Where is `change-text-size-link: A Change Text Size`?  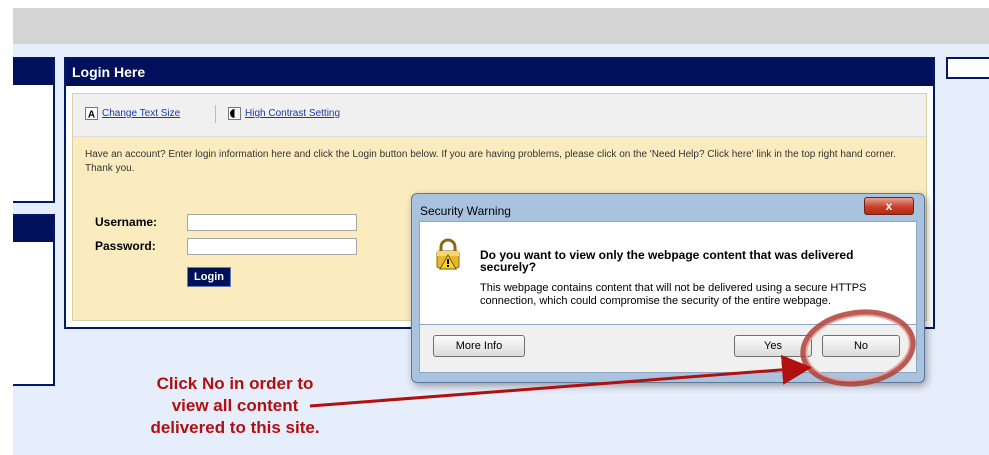
change-text-size-link: A Change Text Size is located at coordinates (132, 114).